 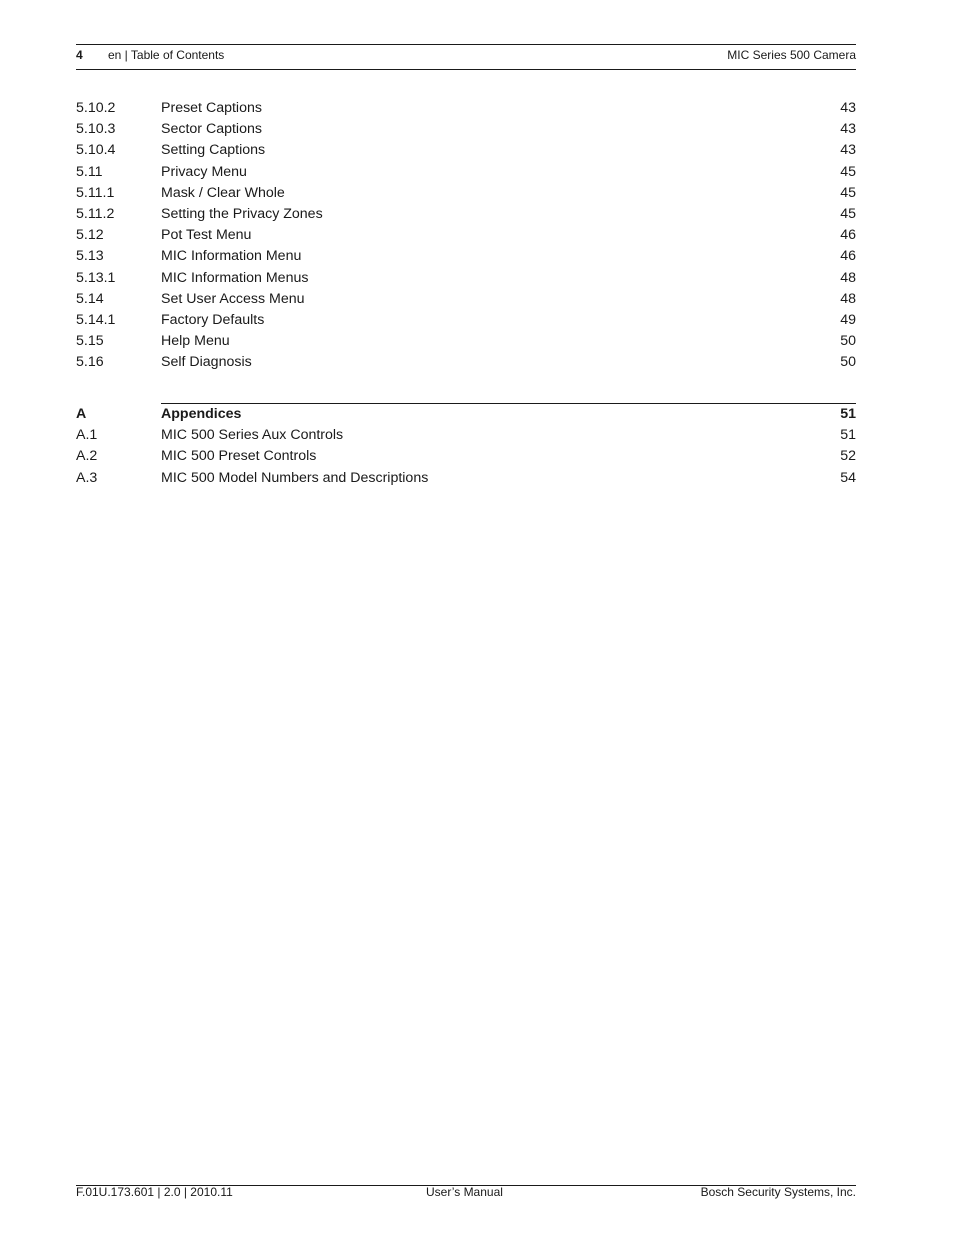 I want to click on toc-label: Pot Test Menu, so click(x=206, y=235).